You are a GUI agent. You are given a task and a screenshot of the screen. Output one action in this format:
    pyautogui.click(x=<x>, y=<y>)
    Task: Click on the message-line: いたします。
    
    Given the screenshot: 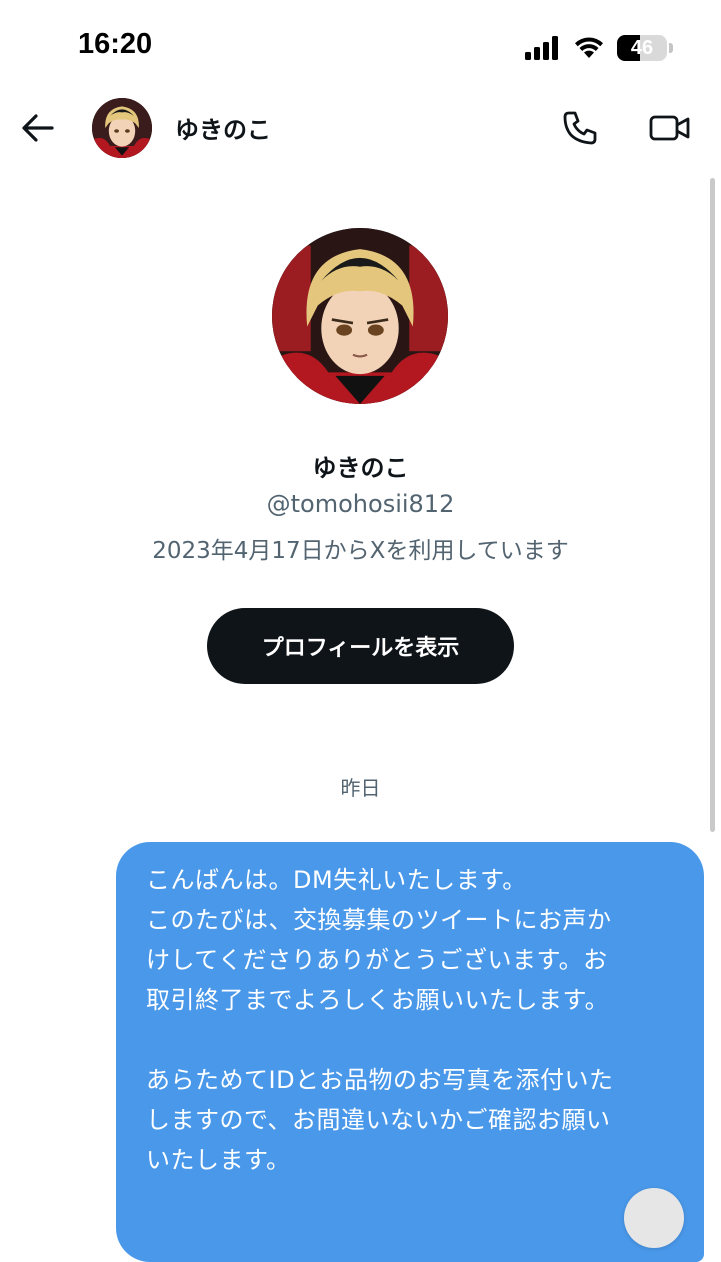 What is the action you would take?
    pyautogui.click(x=218, y=1160)
    